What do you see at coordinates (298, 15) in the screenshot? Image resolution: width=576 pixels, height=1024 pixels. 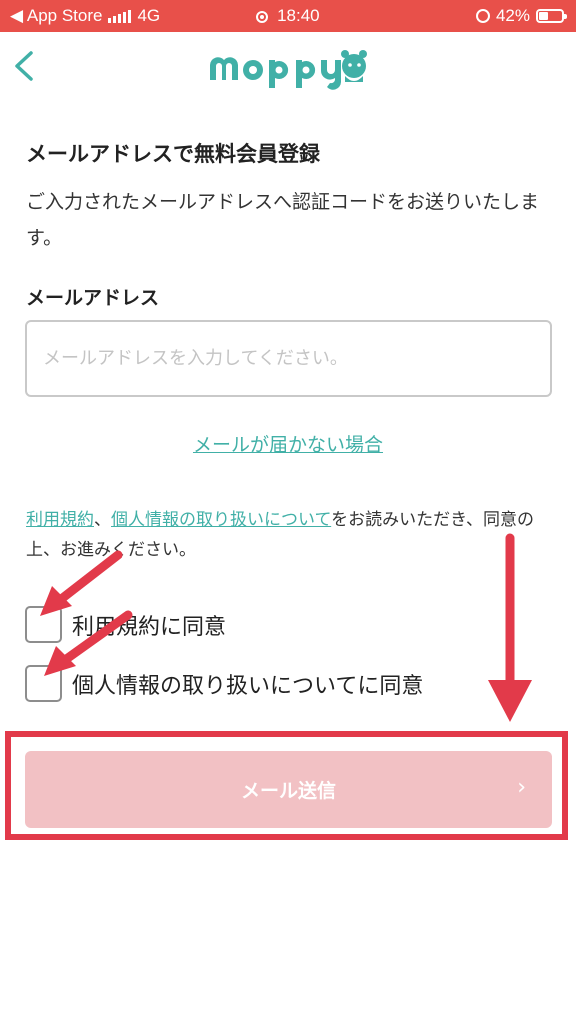 I see `status-time: 18:40` at bounding box center [298, 15].